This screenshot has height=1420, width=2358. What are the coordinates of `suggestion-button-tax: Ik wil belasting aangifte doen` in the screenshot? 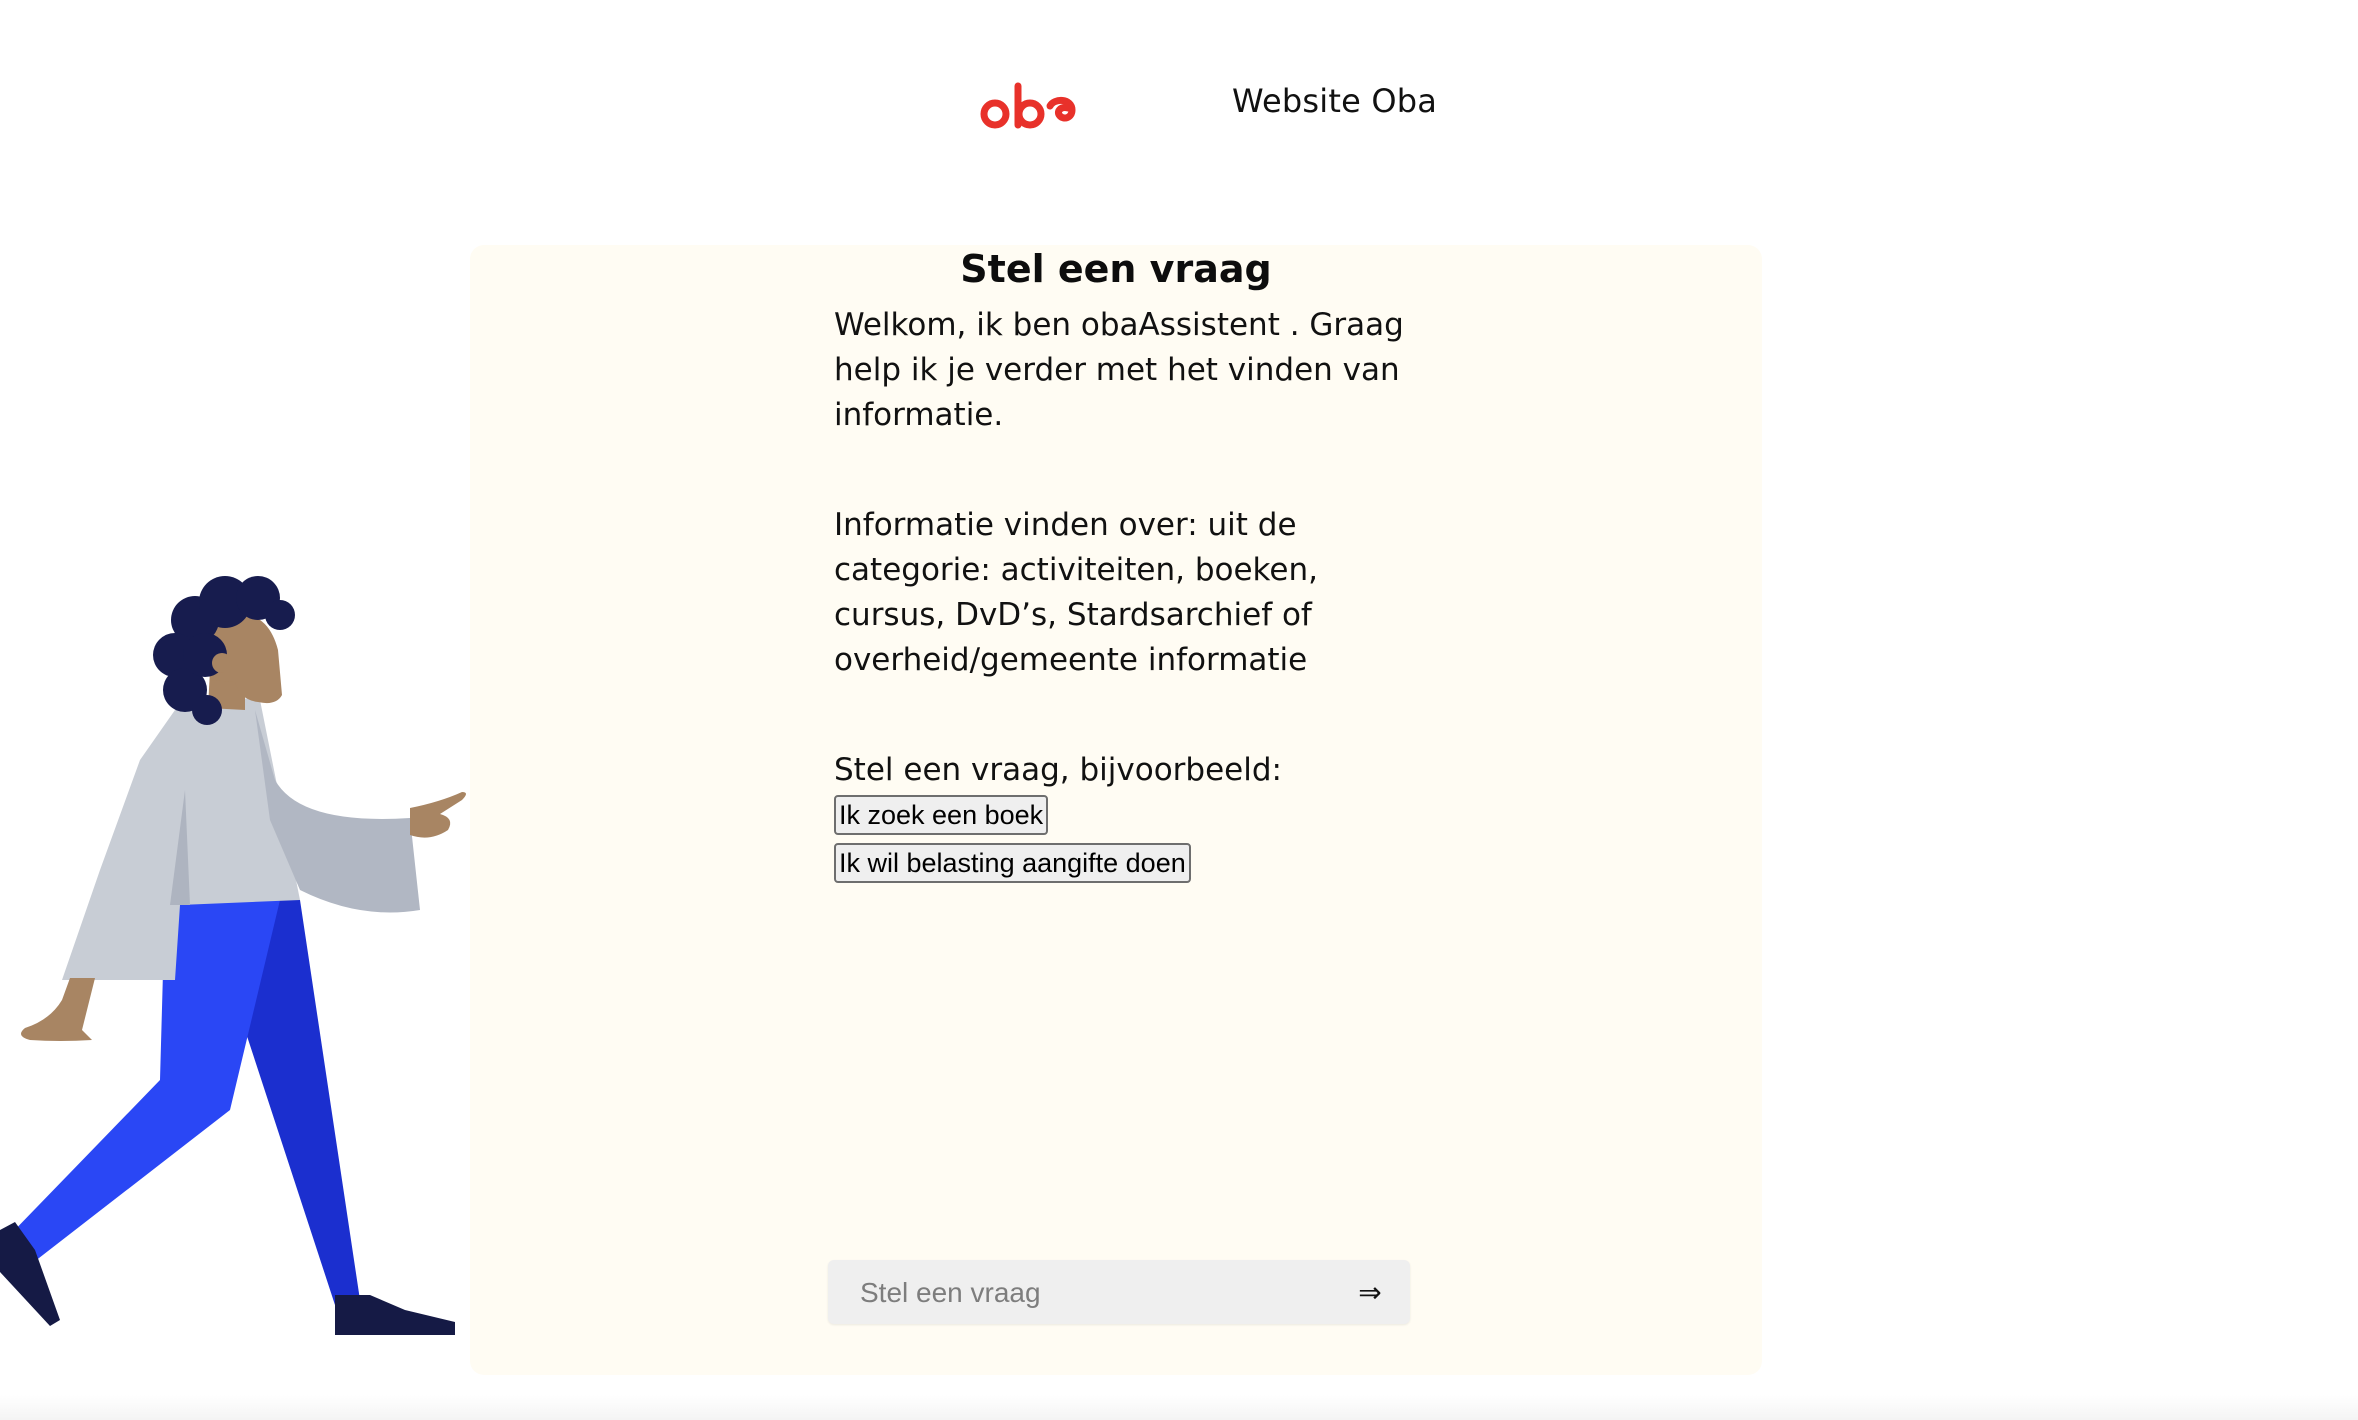 It's located at (1012, 863).